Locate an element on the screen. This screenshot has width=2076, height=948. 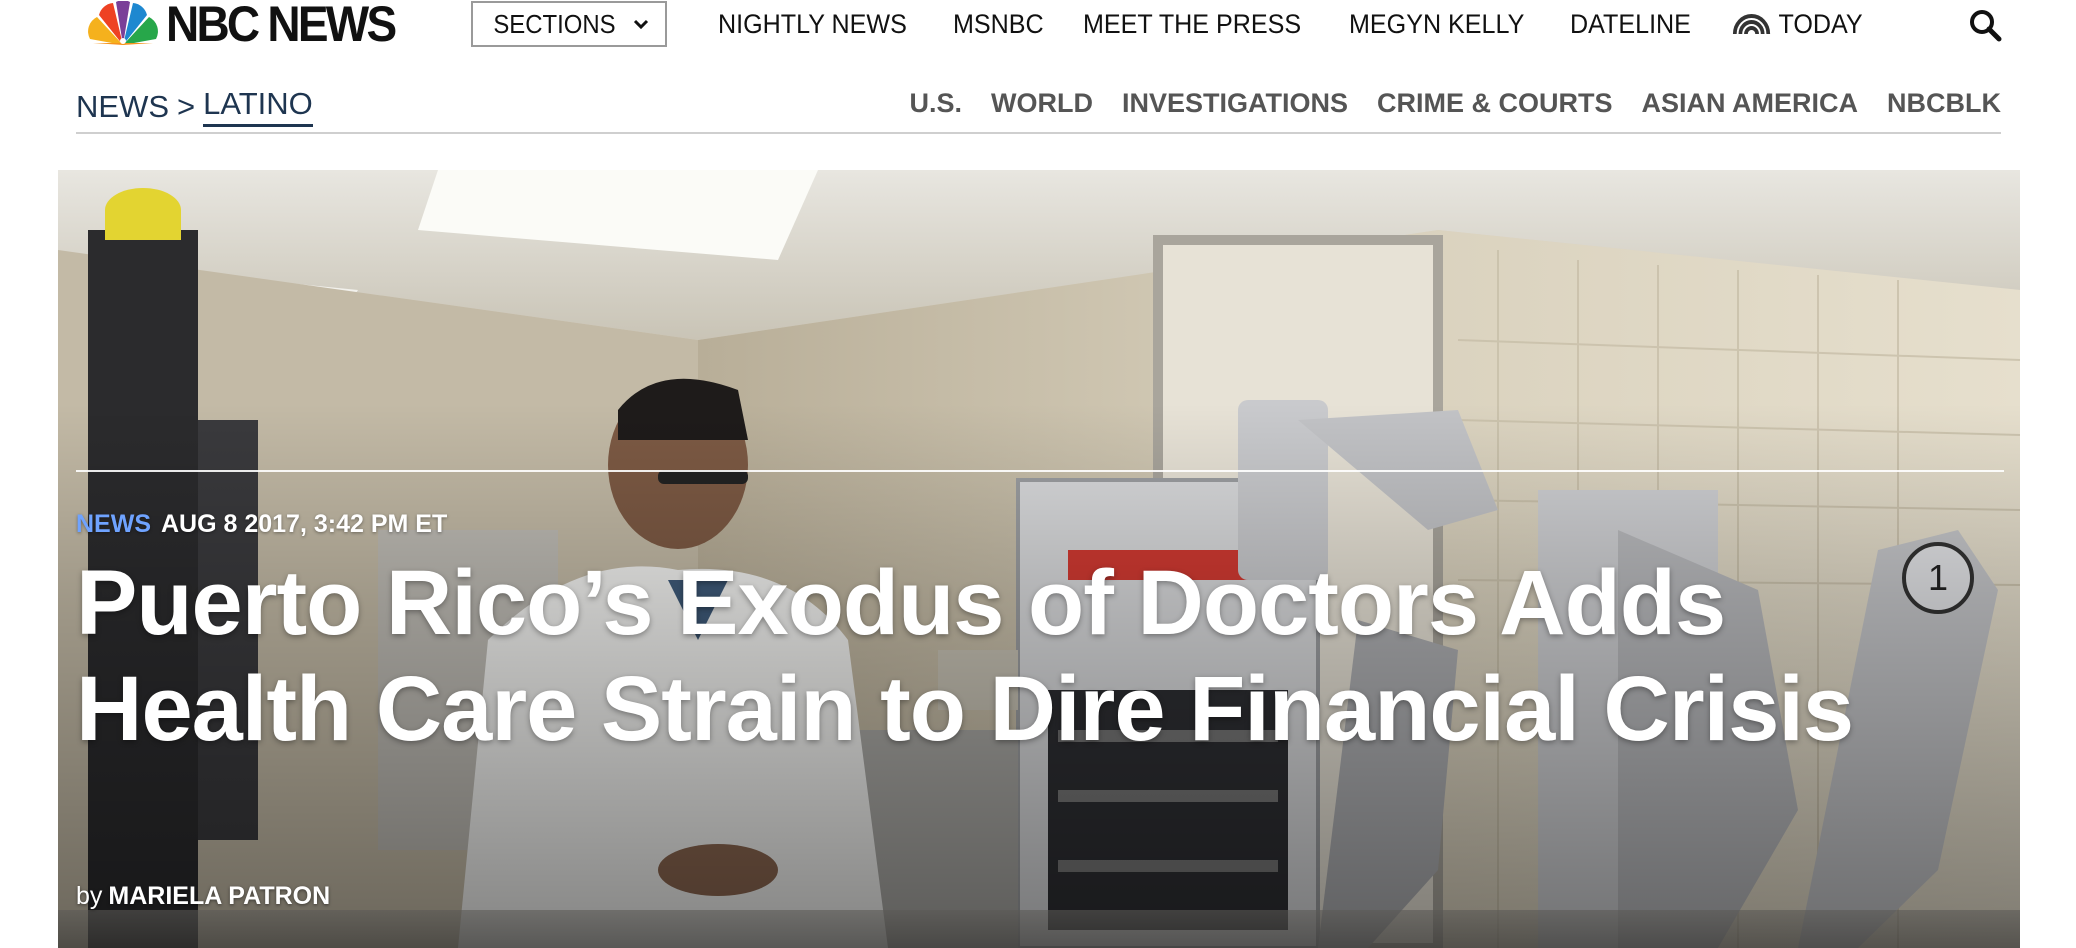
article-byline: by MARIELA PATRON is located at coordinates (203, 896).